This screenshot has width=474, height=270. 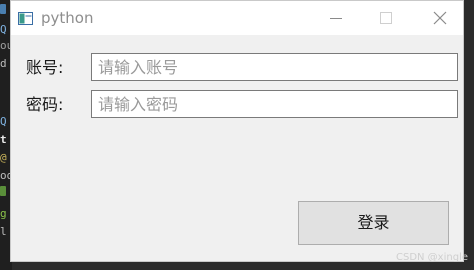 I want to click on login-button: 登录, so click(x=373, y=223).